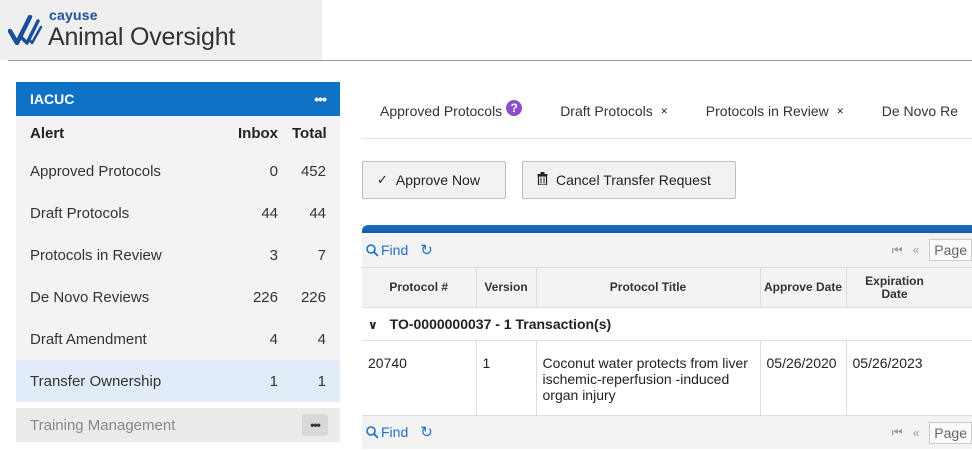  What do you see at coordinates (315, 425) in the screenshot?
I see `training-menu-icon: •••` at bounding box center [315, 425].